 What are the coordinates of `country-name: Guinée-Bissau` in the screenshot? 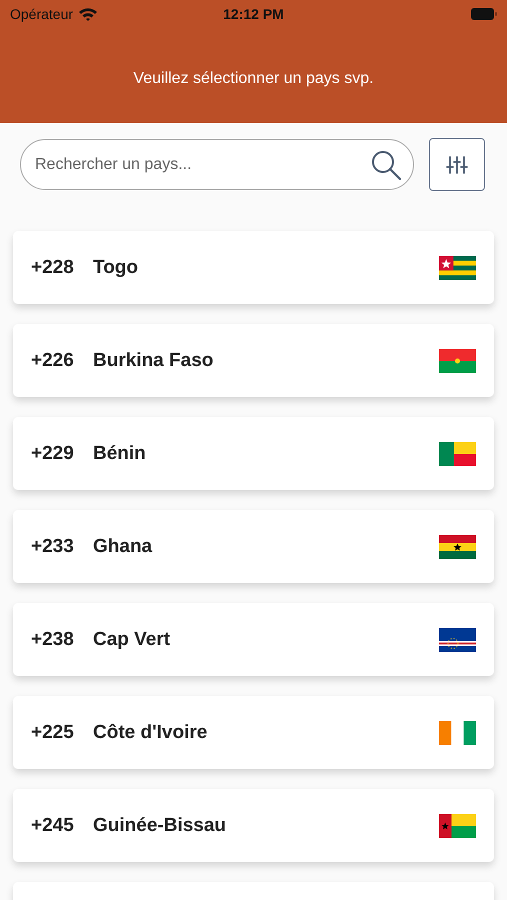 It's located at (160, 825).